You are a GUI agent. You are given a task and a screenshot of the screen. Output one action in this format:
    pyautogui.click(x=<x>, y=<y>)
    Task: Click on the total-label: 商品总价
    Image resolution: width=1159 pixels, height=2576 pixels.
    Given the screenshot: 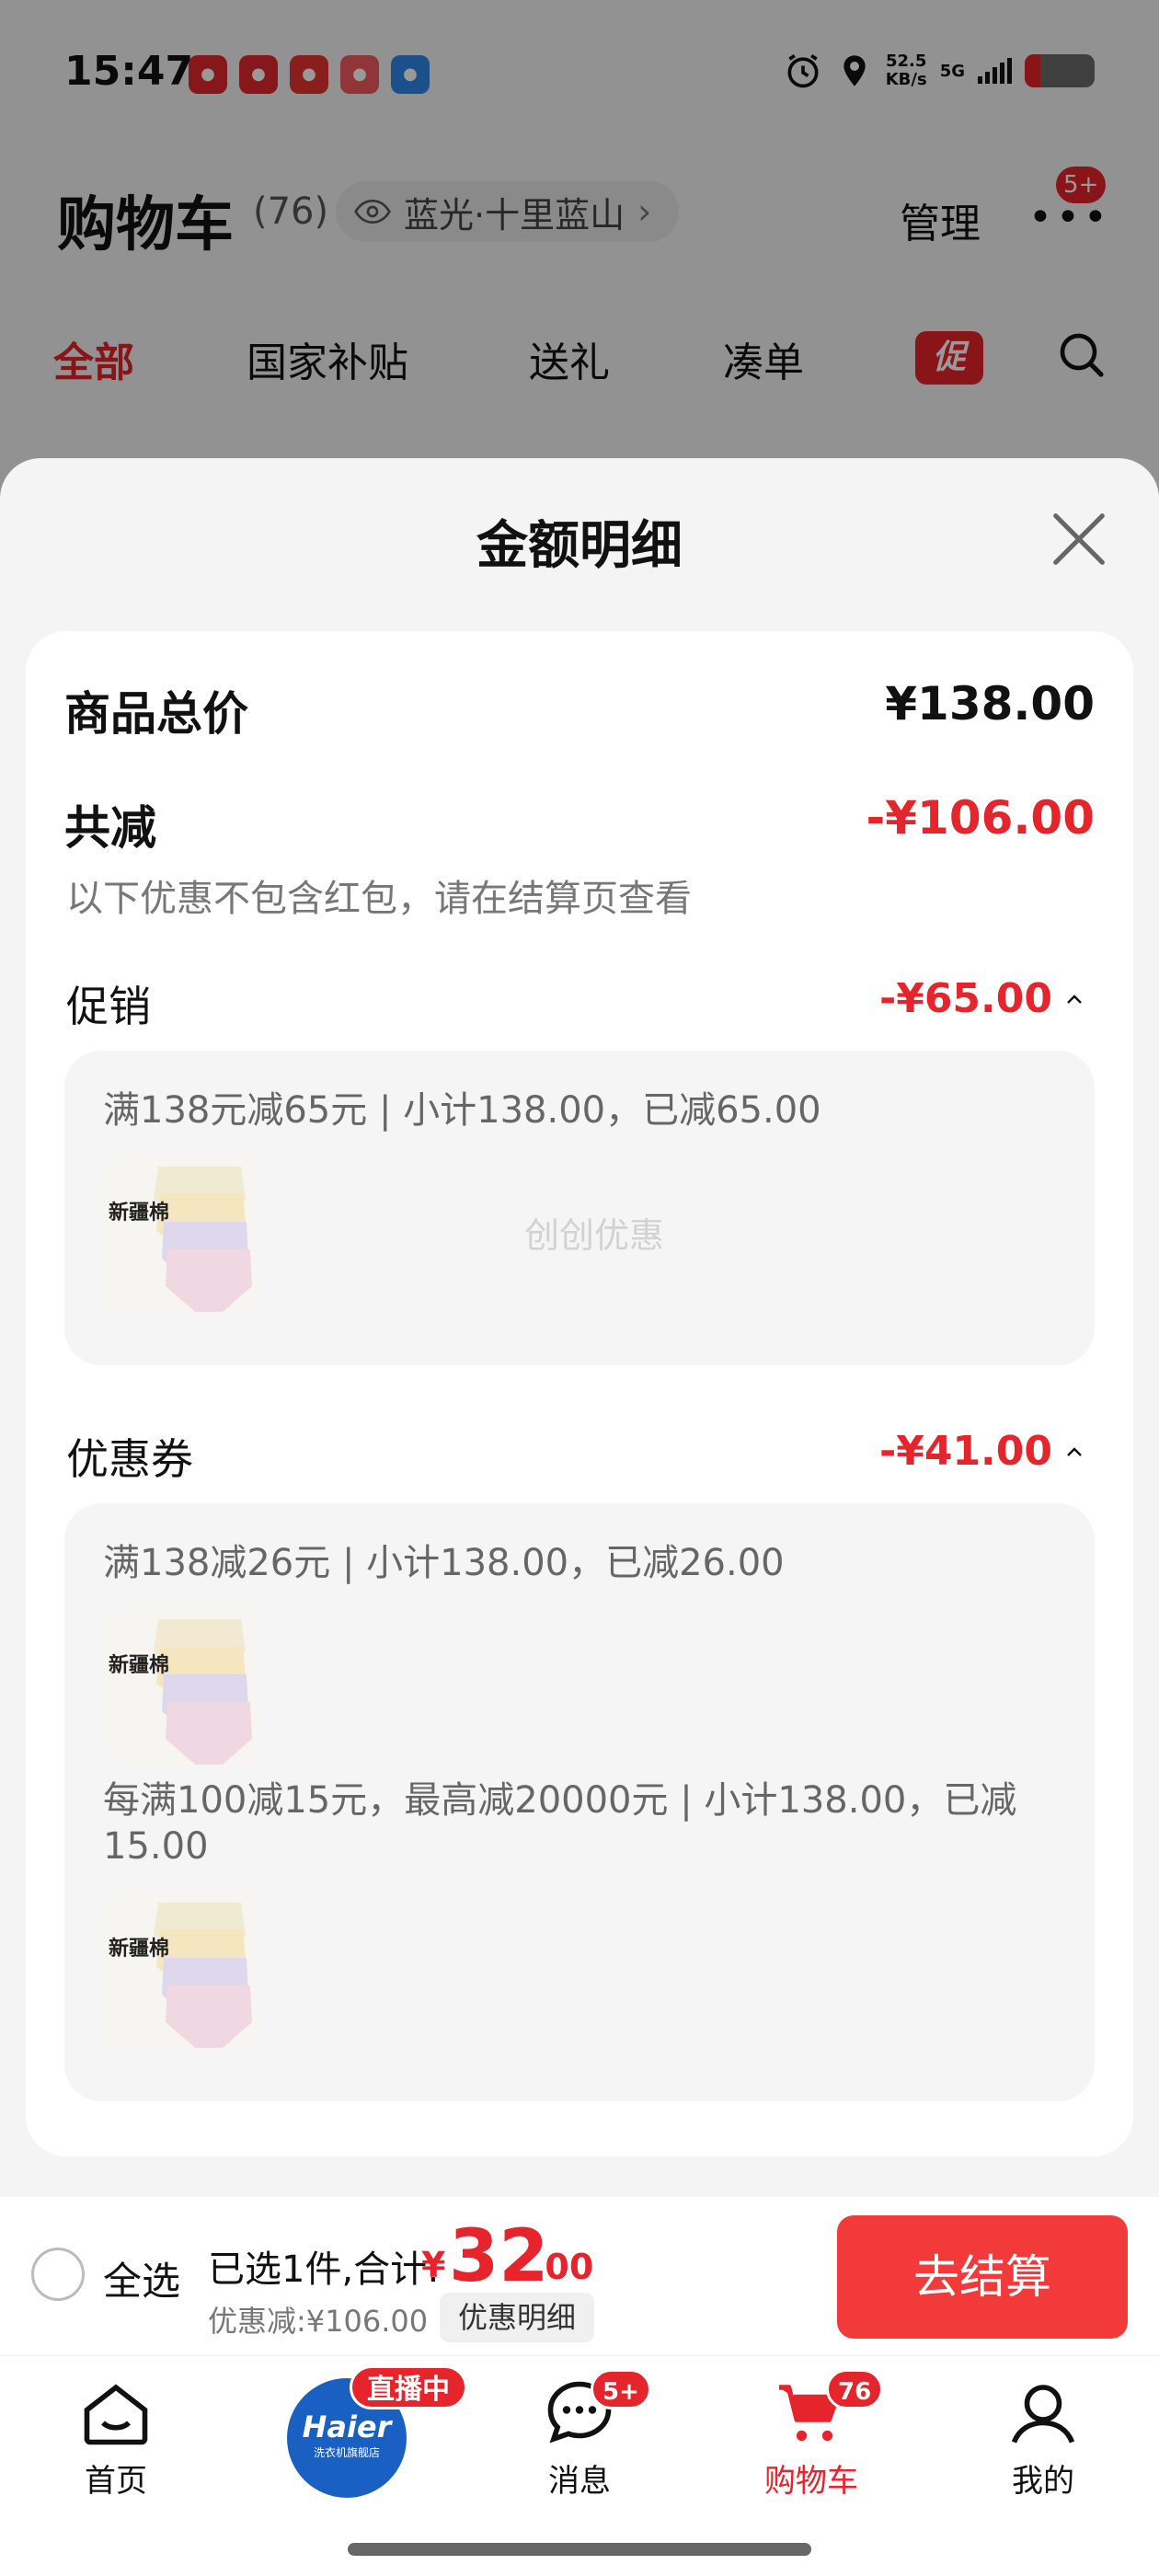 What is the action you would take?
    pyautogui.click(x=156, y=714)
    